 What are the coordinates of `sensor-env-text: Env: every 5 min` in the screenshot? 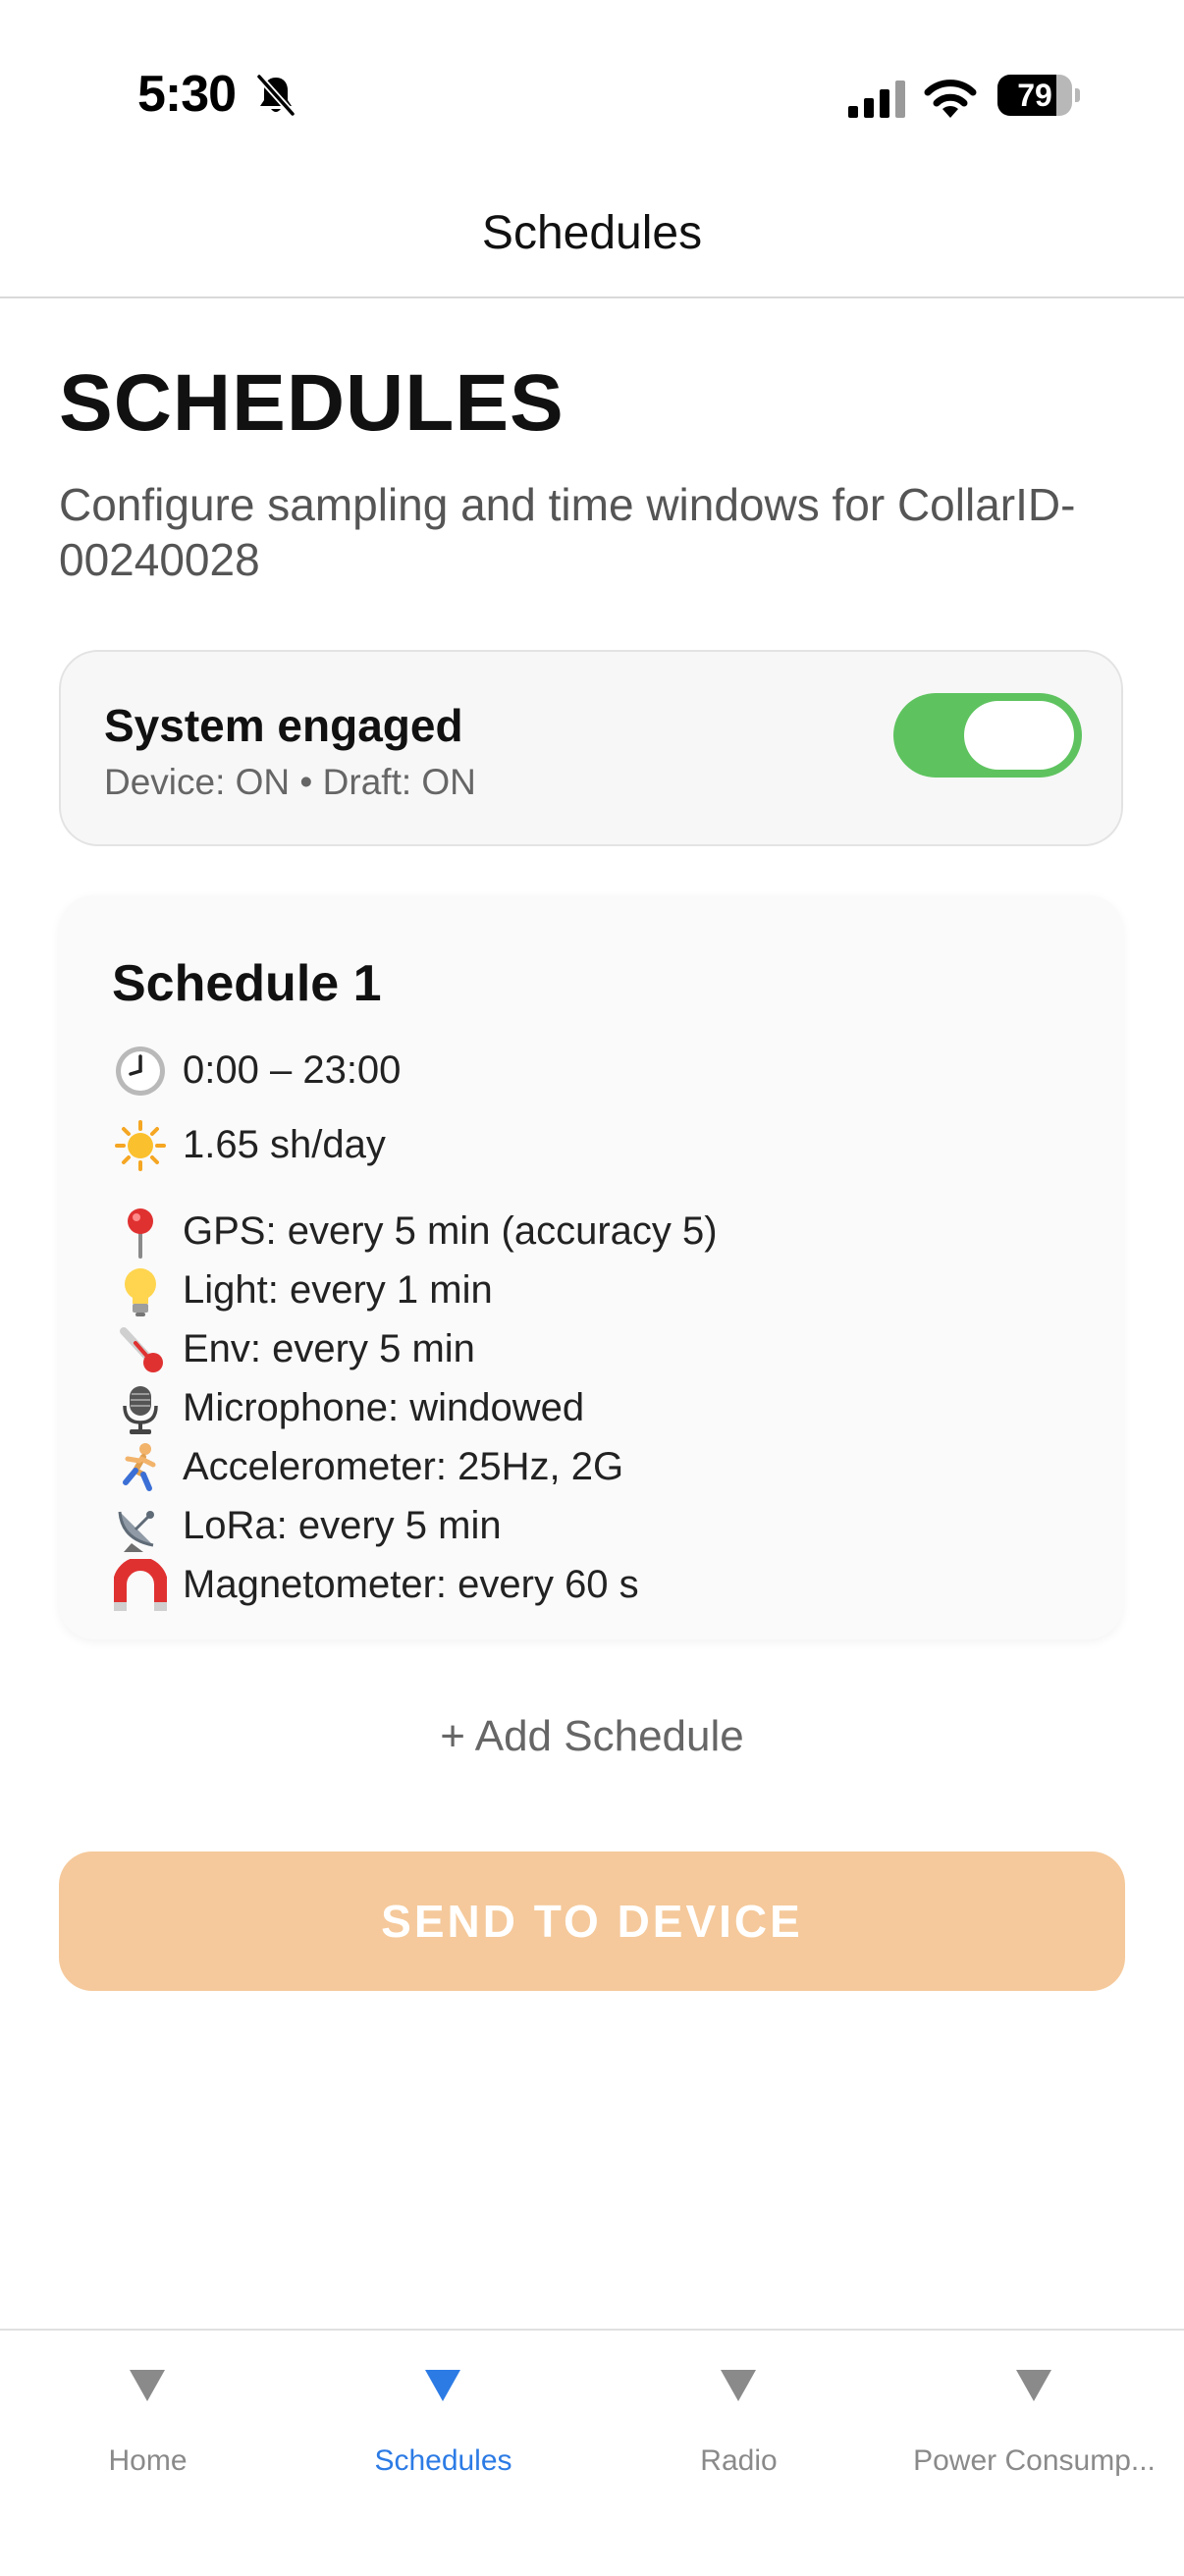 It's located at (329, 1348).